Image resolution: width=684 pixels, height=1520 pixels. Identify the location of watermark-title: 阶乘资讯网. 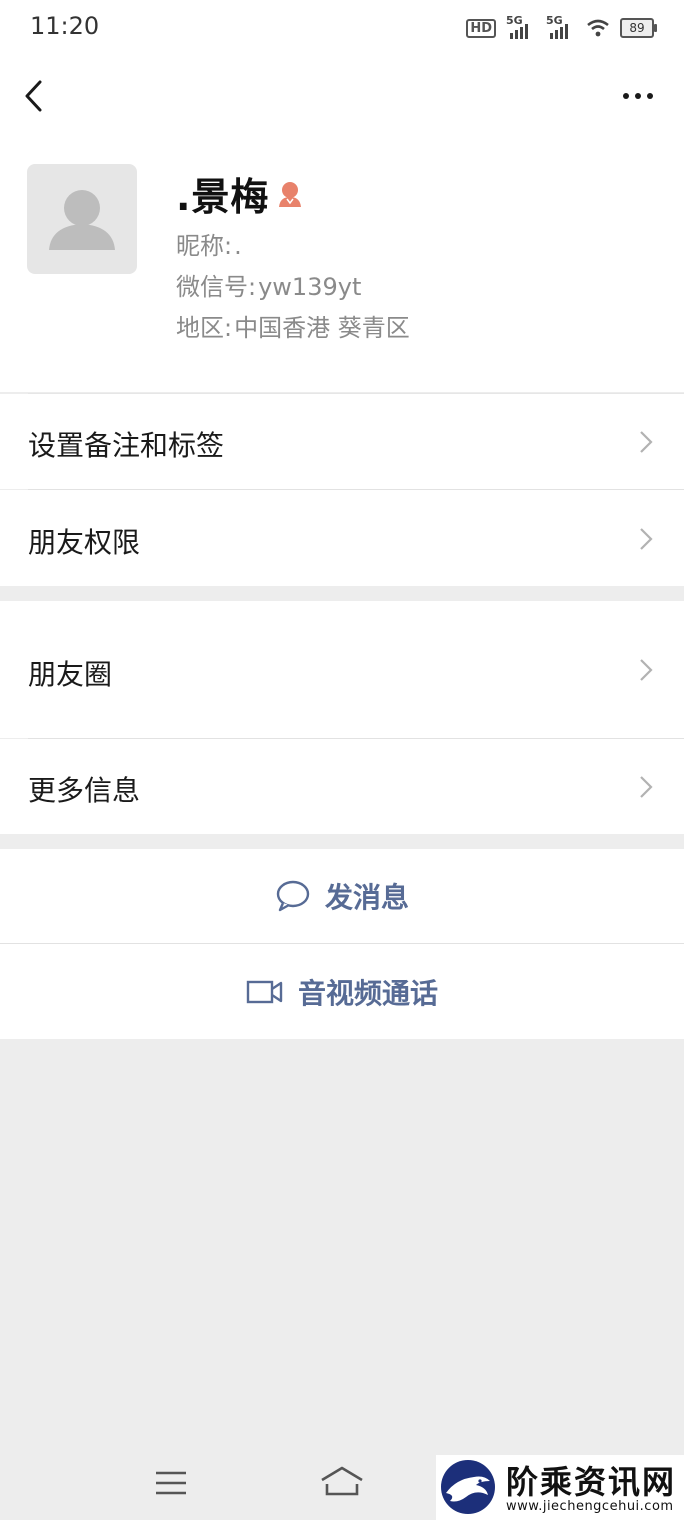
(591, 1482).